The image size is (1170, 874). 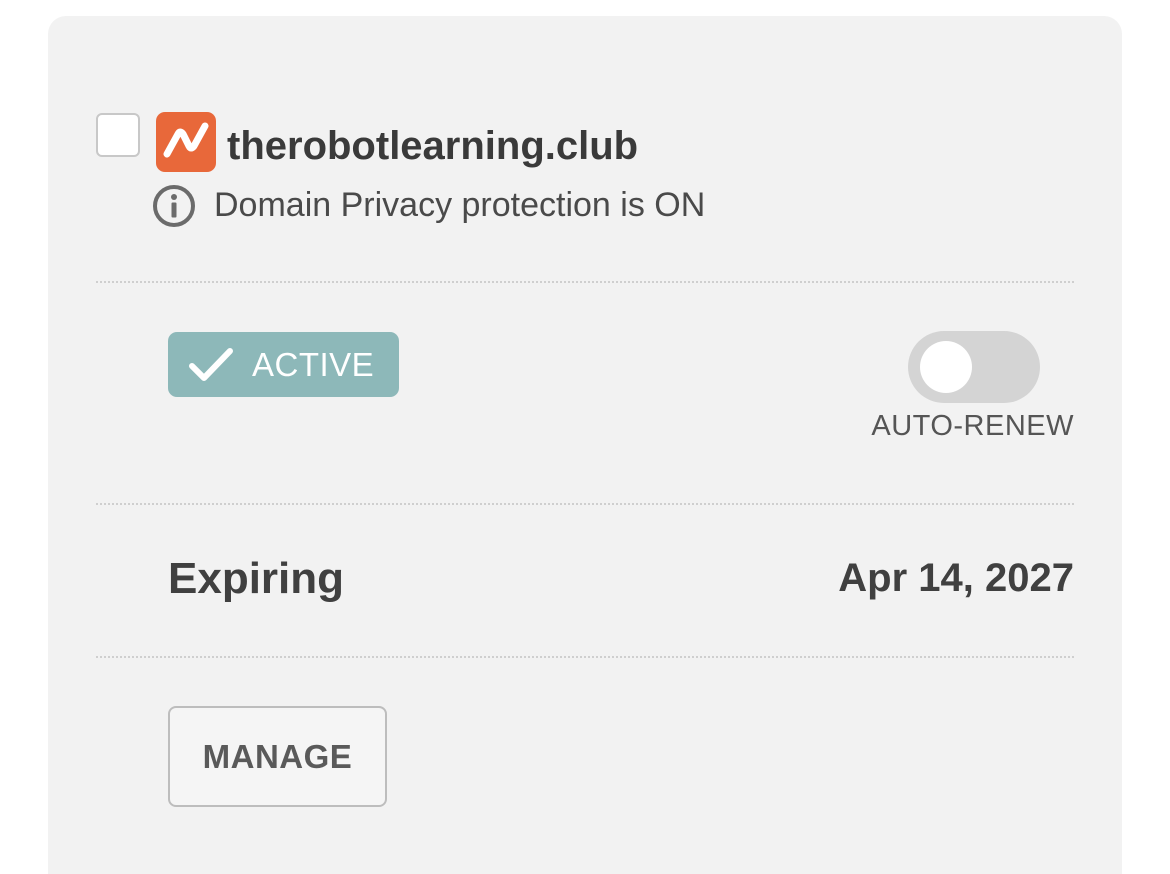 I want to click on toggle-knob, so click(x=946, y=367).